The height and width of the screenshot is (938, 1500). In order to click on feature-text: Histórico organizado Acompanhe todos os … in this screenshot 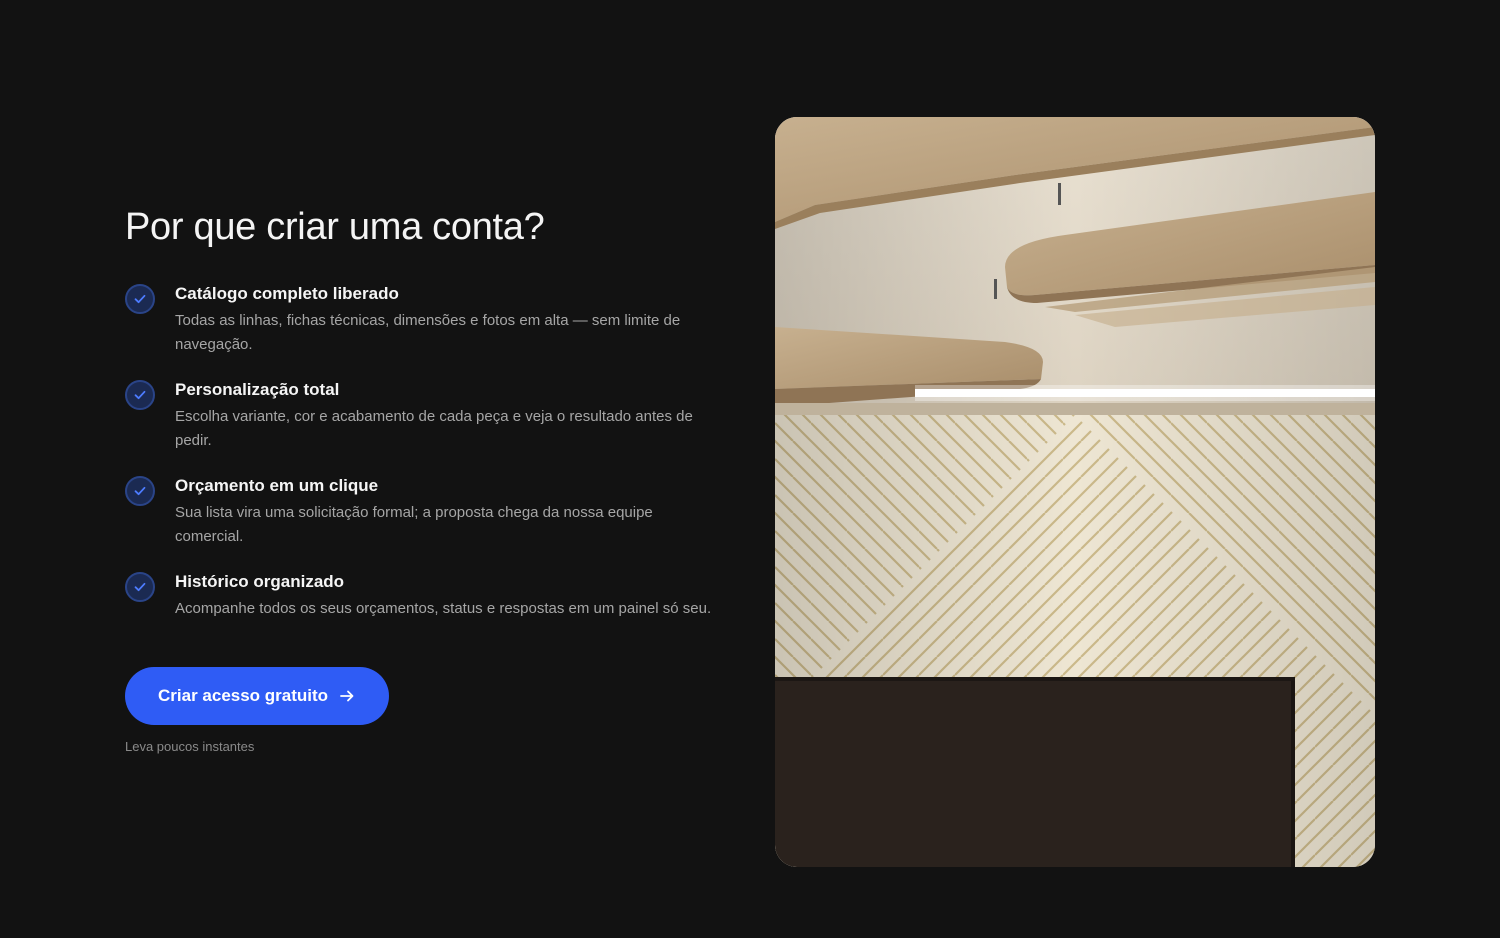, I will do `click(447, 596)`.